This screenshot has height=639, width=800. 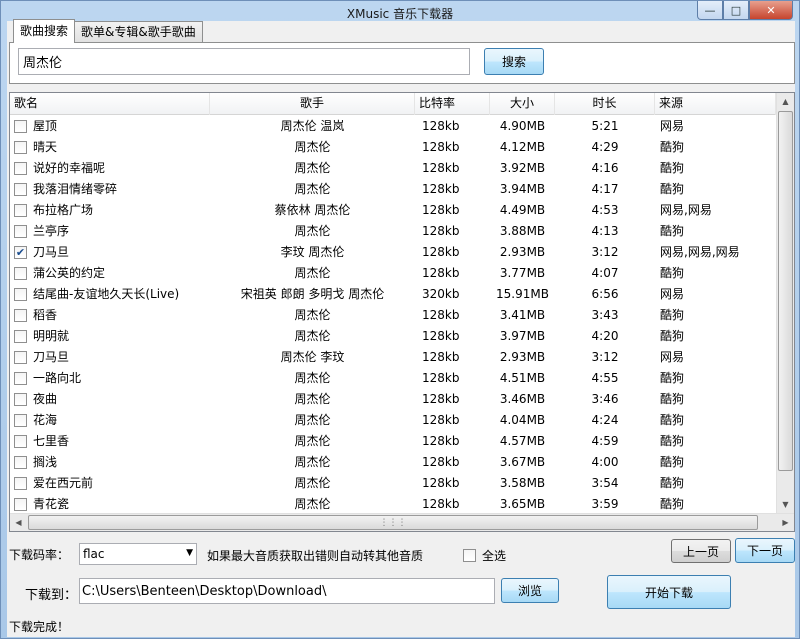 I want to click on tab-song-search: 歌曲搜索, so click(x=44, y=31).